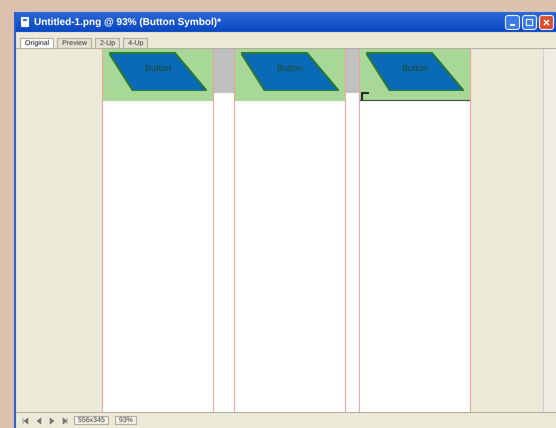 The image size is (556, 428). I want to click on next-icon, so click(64, 420).